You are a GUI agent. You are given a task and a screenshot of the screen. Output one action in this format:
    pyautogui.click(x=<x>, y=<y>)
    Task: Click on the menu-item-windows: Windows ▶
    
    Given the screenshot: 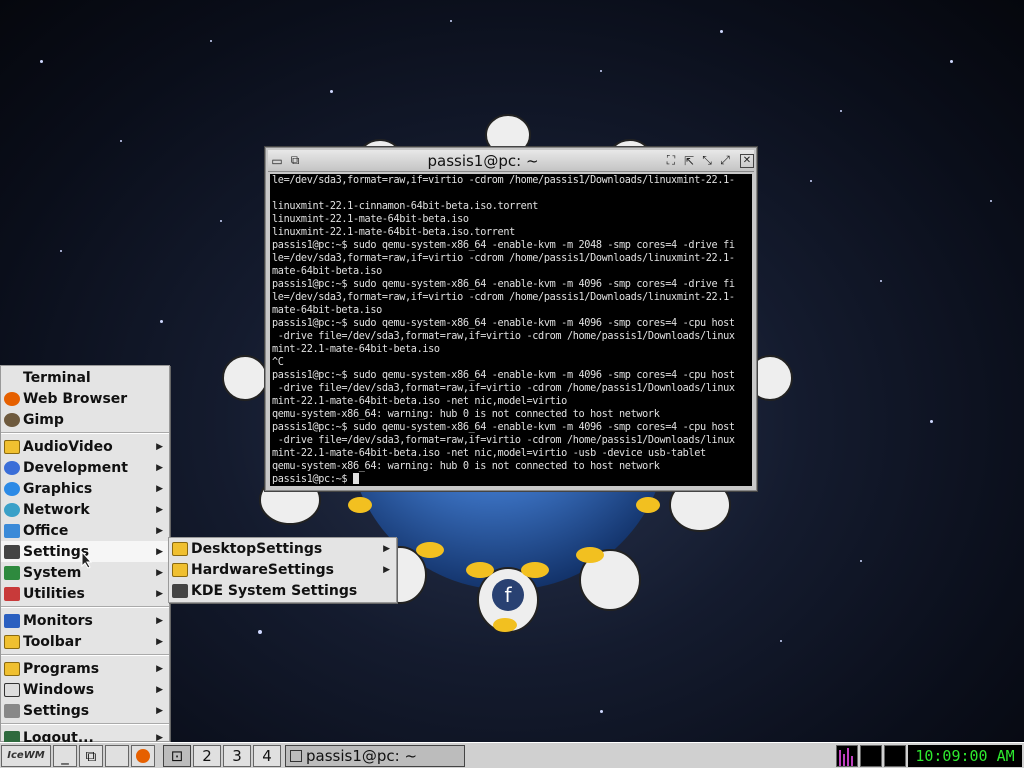 What is the action you would take?
    pyautogui.click(x=85, y=689)
    